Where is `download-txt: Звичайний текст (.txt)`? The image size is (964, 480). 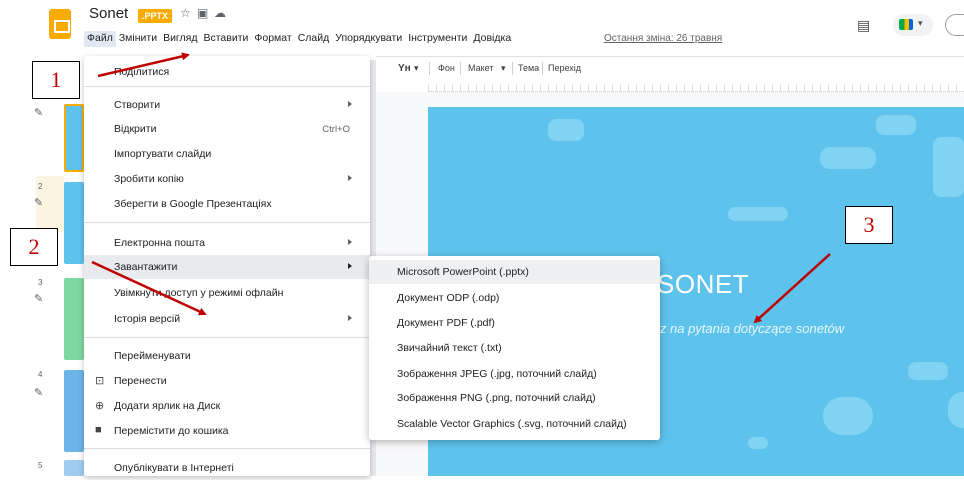 download-txt: Звичайний текст (.txt) is located at coordinates (514, 348).